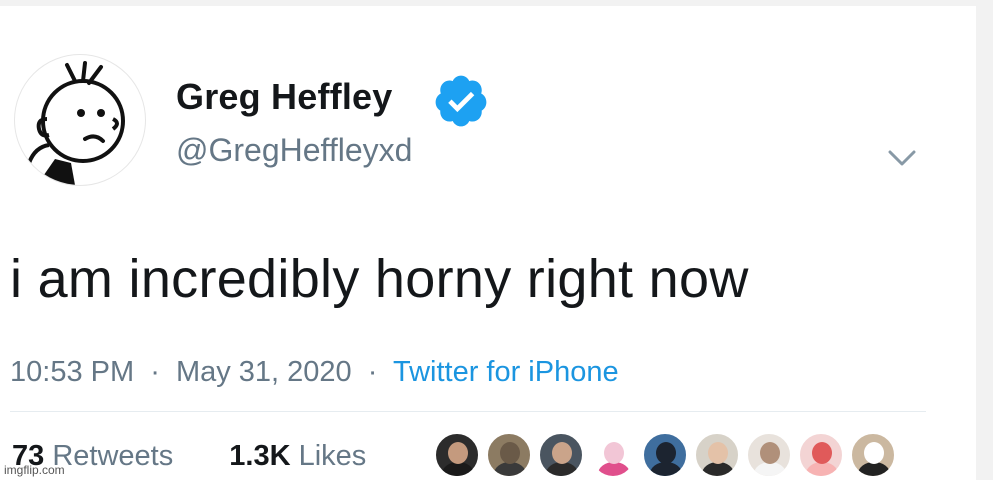  Describe the element at coordinates (264, 372) in the screenshot. I see `tweet-date: May 31, 2020` at that location.